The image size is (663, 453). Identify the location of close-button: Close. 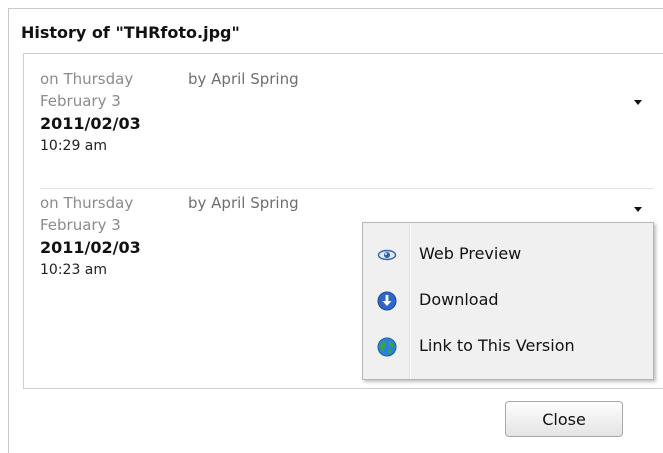
(564, 419).